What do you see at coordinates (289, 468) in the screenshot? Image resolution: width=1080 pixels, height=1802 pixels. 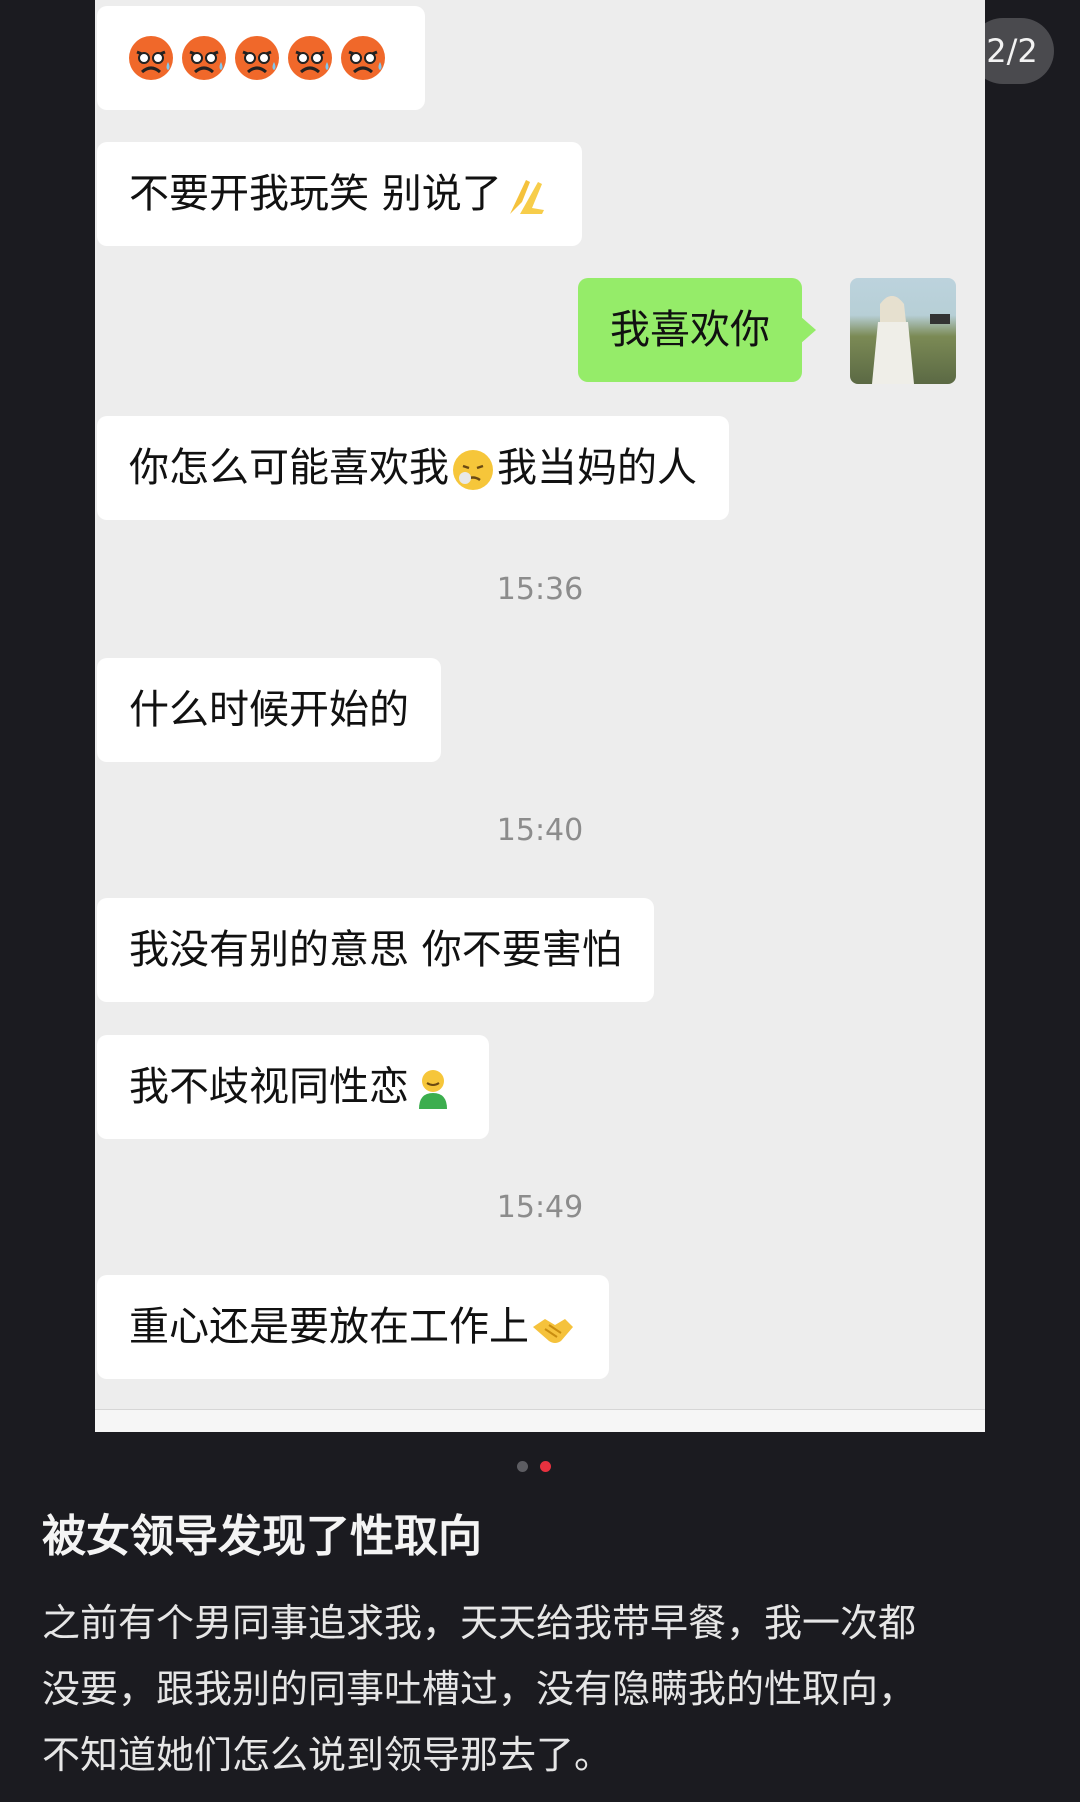 I see `message-text: 你怎么可能喜欢我` at bounding box center [289, 468].